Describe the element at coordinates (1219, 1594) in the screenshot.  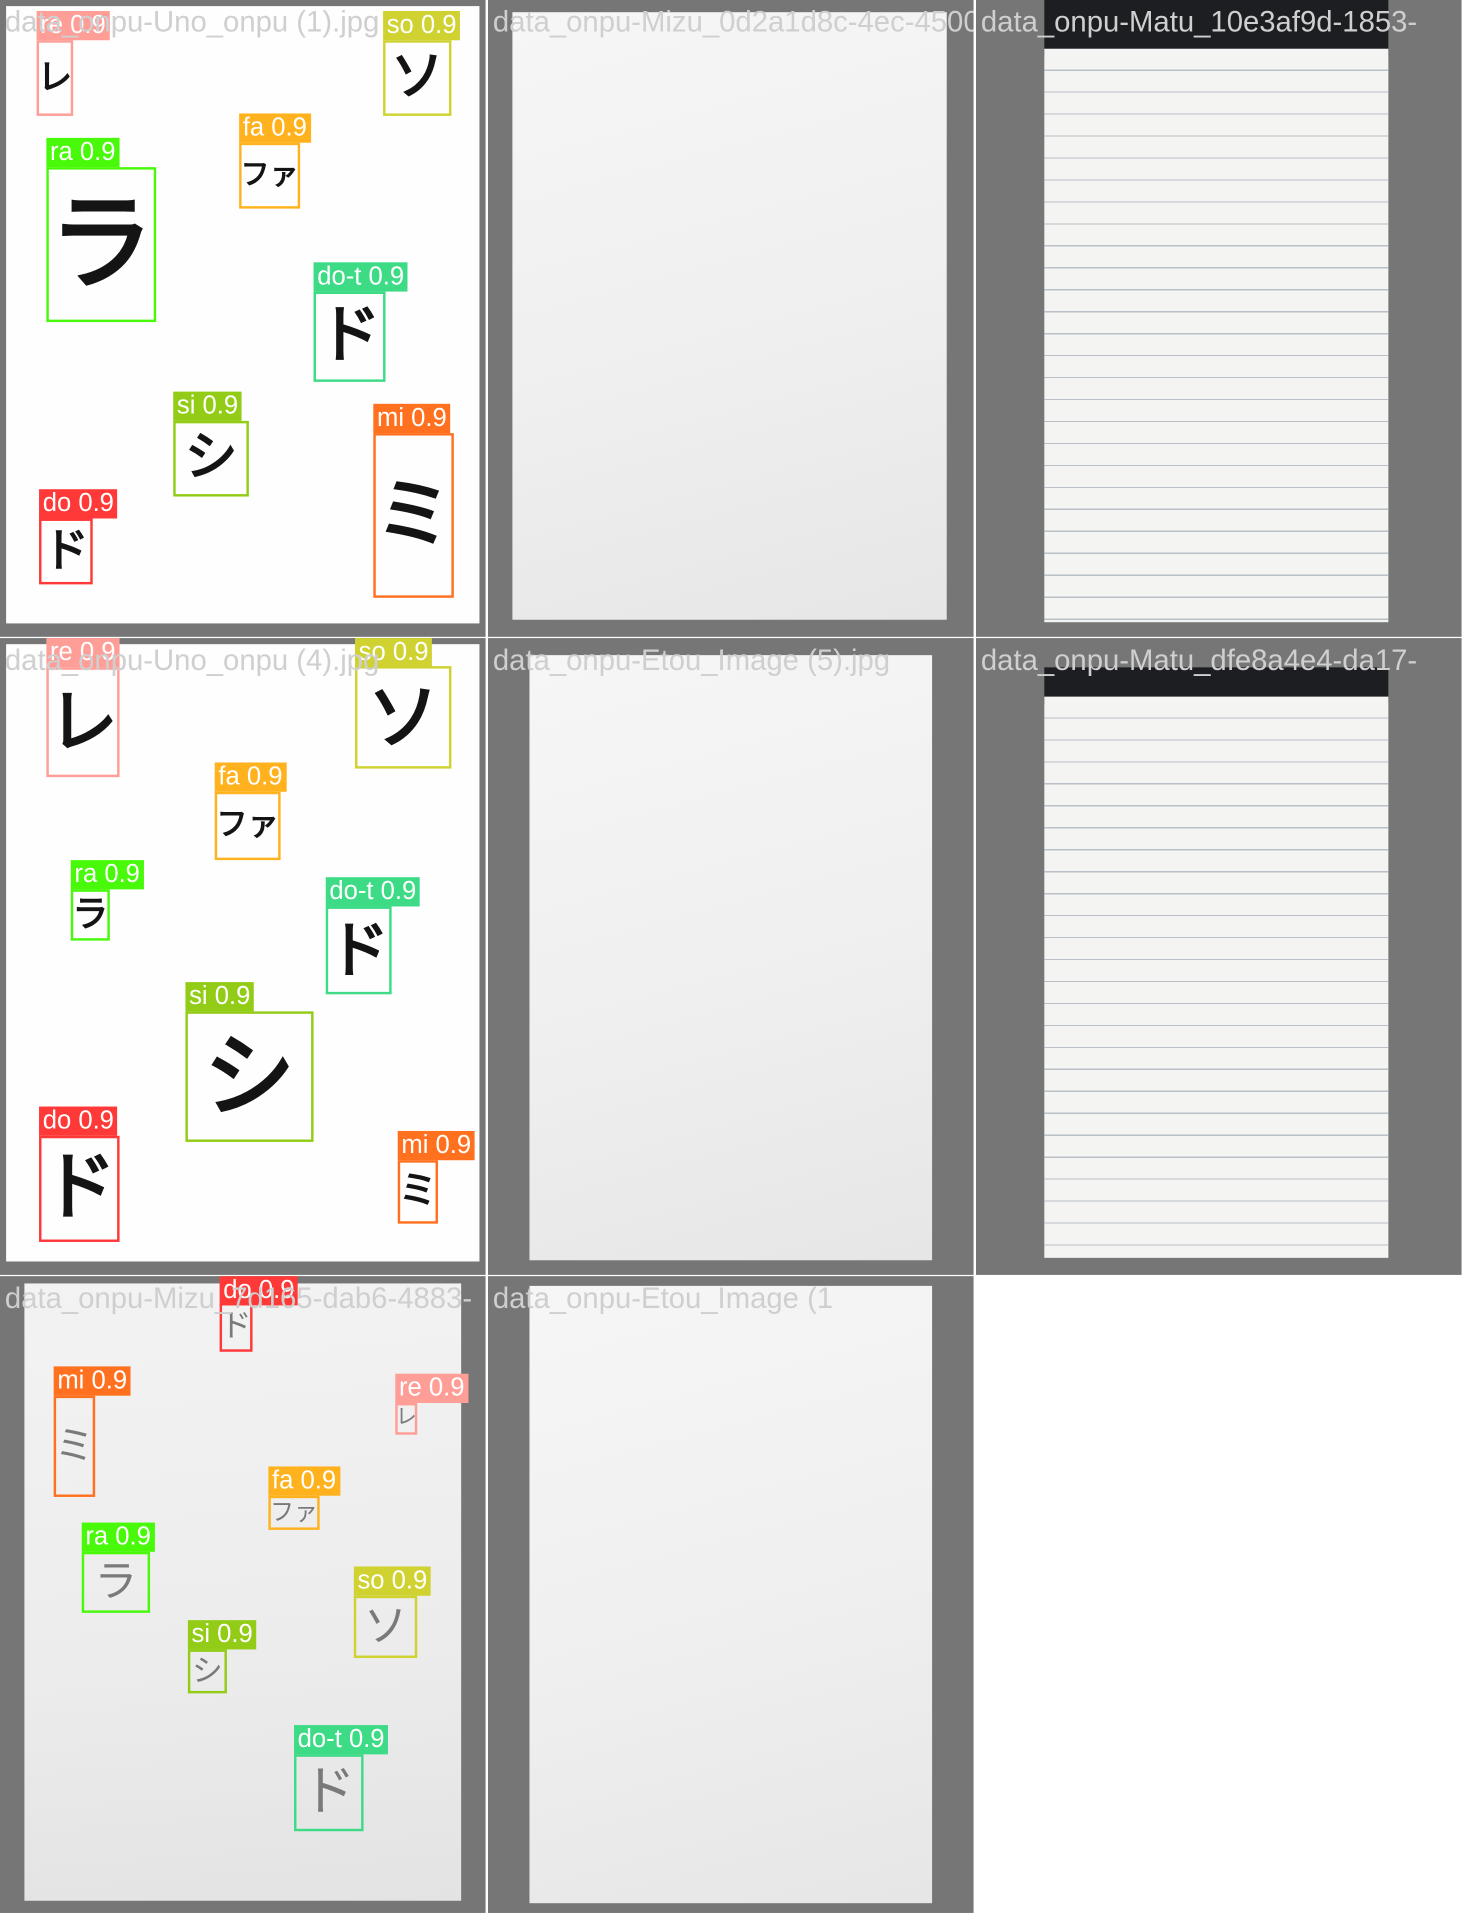
I see `empty-slot` at that location.